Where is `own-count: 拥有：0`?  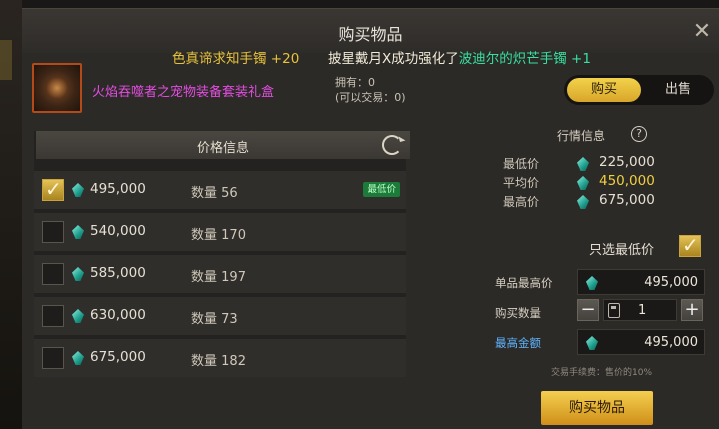
own-count: 拥有：0 is located at coordinates (355, 82).